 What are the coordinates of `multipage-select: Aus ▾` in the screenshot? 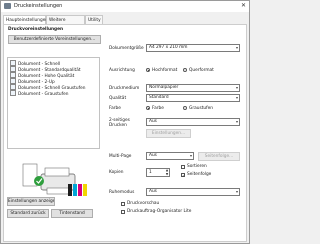 It's located at (170, 156).